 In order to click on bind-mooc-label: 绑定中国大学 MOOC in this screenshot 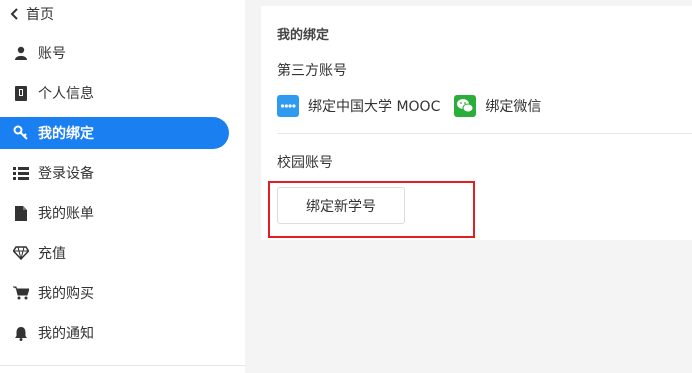, I will do `click(374, 107)`.